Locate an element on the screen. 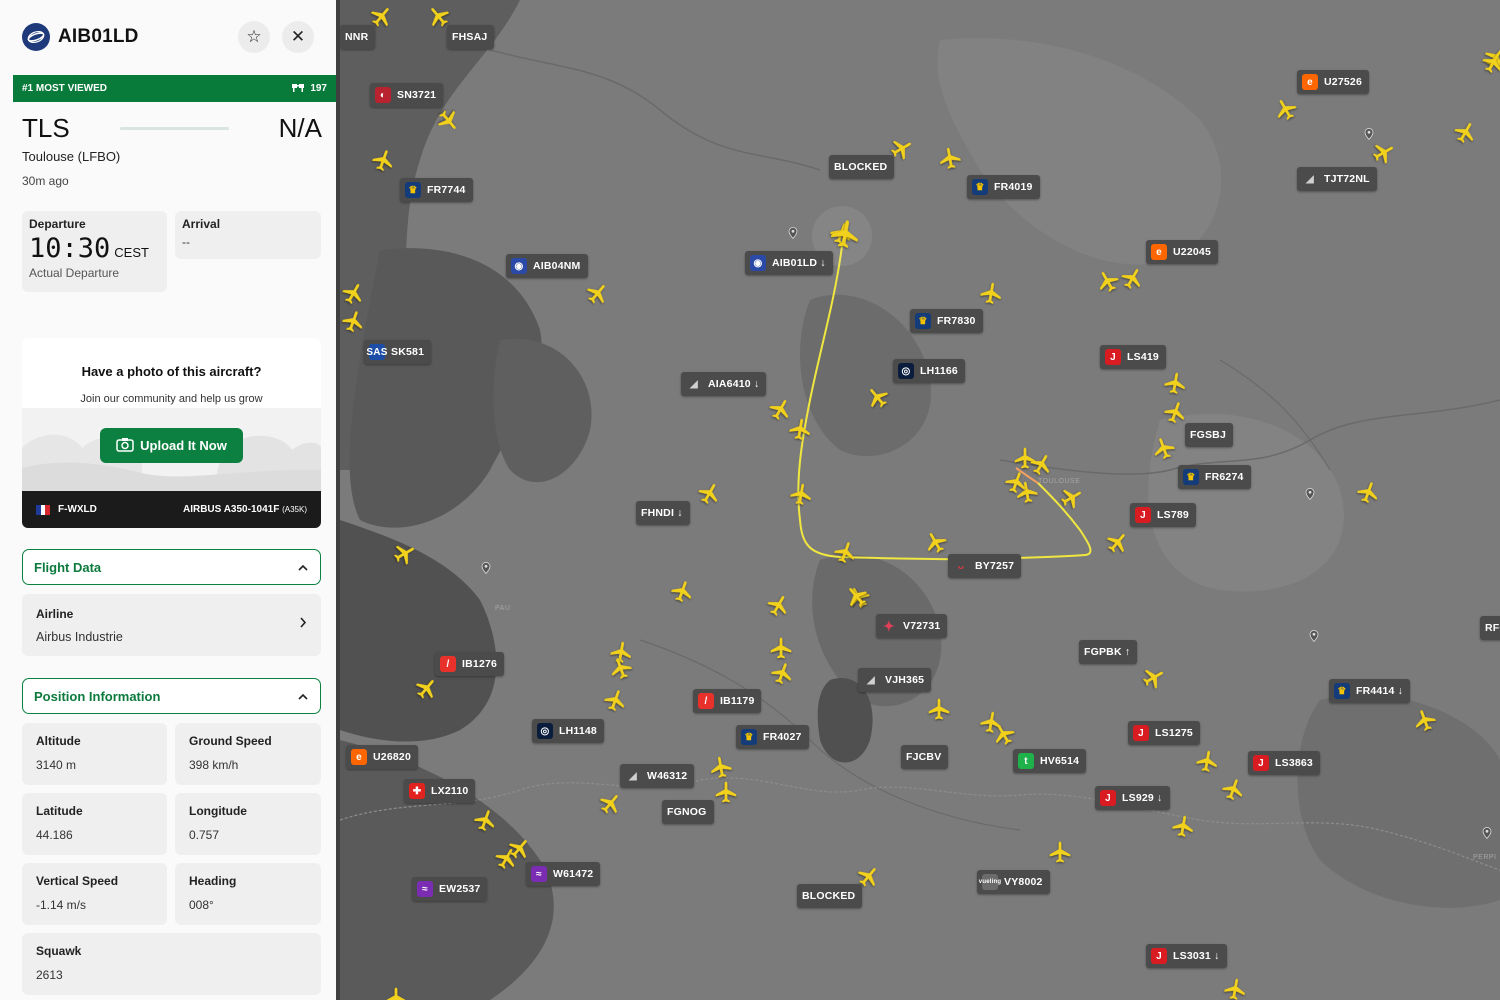 This screenshot has width=1500, height=1000. flight-label-w46312: ◢ W46312 is located at coordinates (657, 776).